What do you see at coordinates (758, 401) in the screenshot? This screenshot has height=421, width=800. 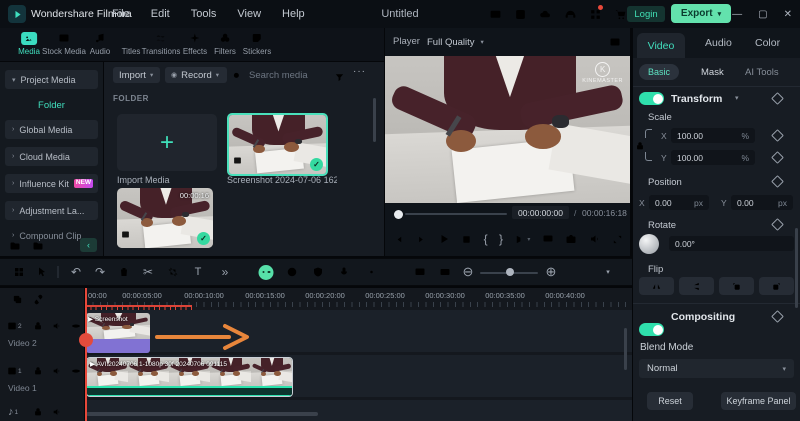 I see `keyframe-panel-button: Keyframe Panel` at bounding box center [758, 401].